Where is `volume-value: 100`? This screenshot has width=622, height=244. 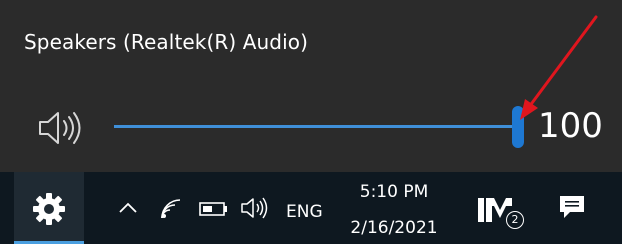 volume-value: 100 is located at coordinates (570, 126).